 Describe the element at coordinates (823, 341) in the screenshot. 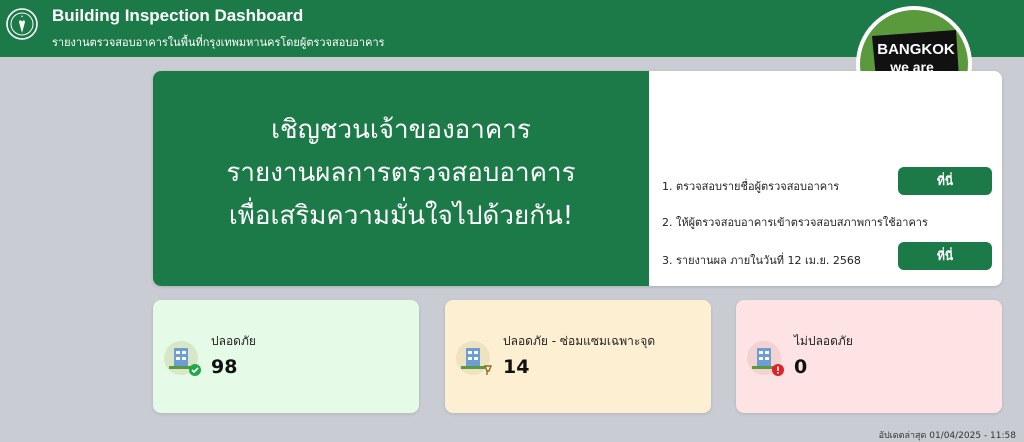

I see `stat-label: ไม่ปลอดภัย` at that location.